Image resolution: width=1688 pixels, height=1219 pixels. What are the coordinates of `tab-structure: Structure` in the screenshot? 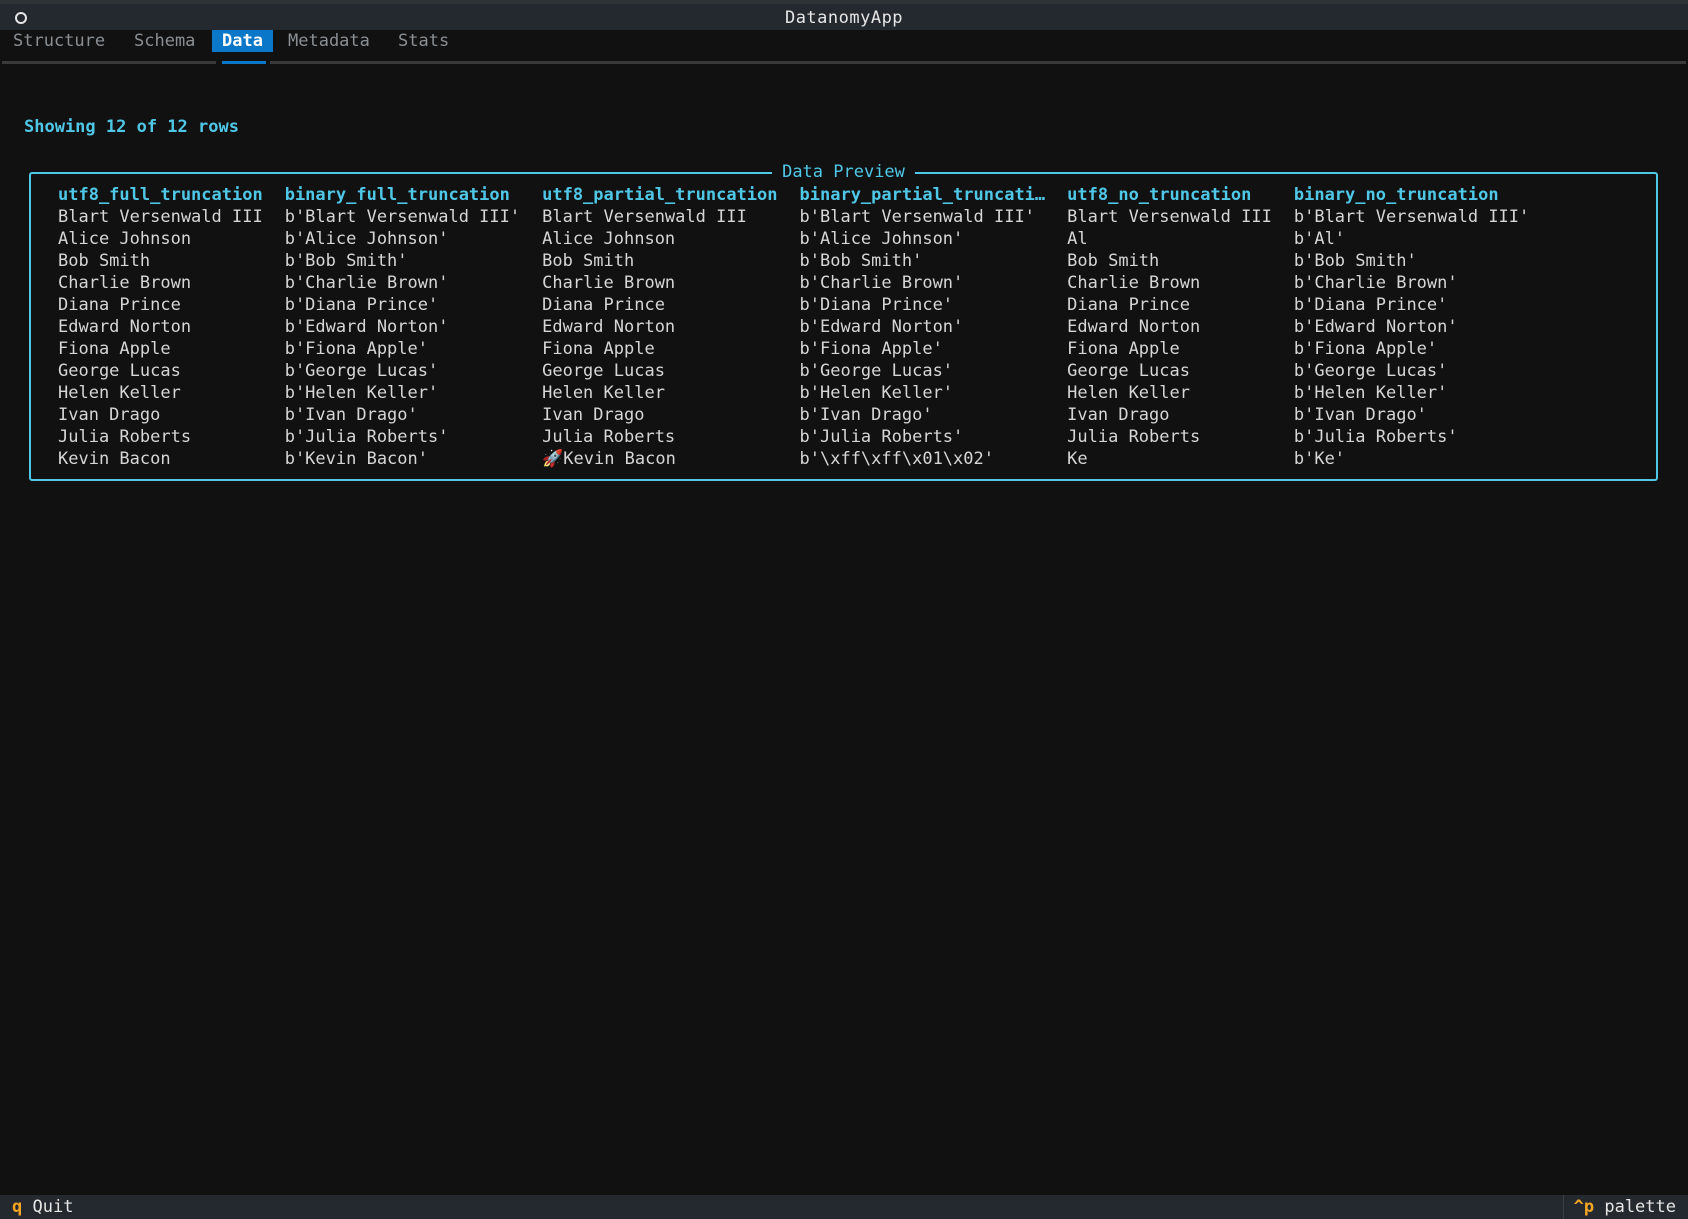 It's located at (59, 41).